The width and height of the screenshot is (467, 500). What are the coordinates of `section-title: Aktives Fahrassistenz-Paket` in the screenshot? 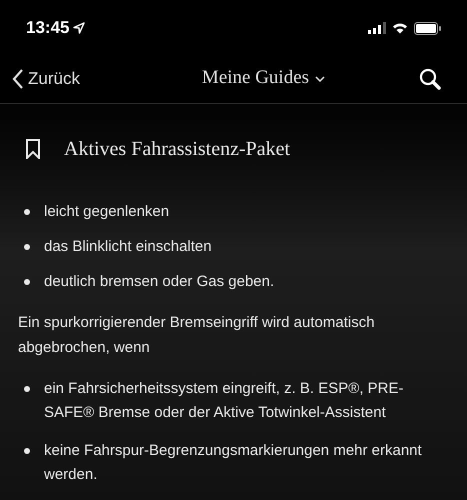 It's located at (177, 149).